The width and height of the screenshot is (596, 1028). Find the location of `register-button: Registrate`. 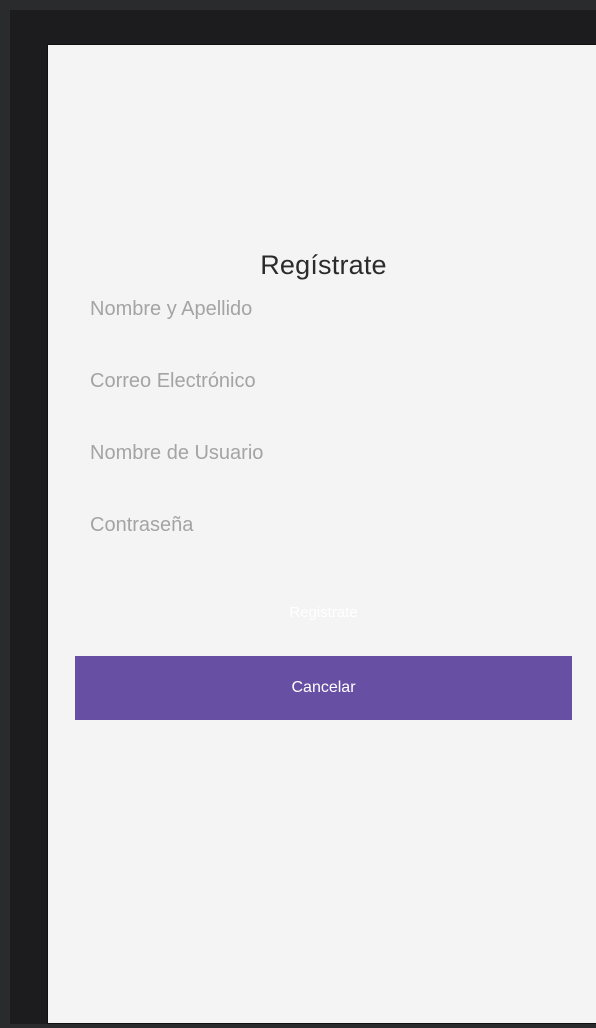

register-button: Registrate is located at coordinates (323, 612).